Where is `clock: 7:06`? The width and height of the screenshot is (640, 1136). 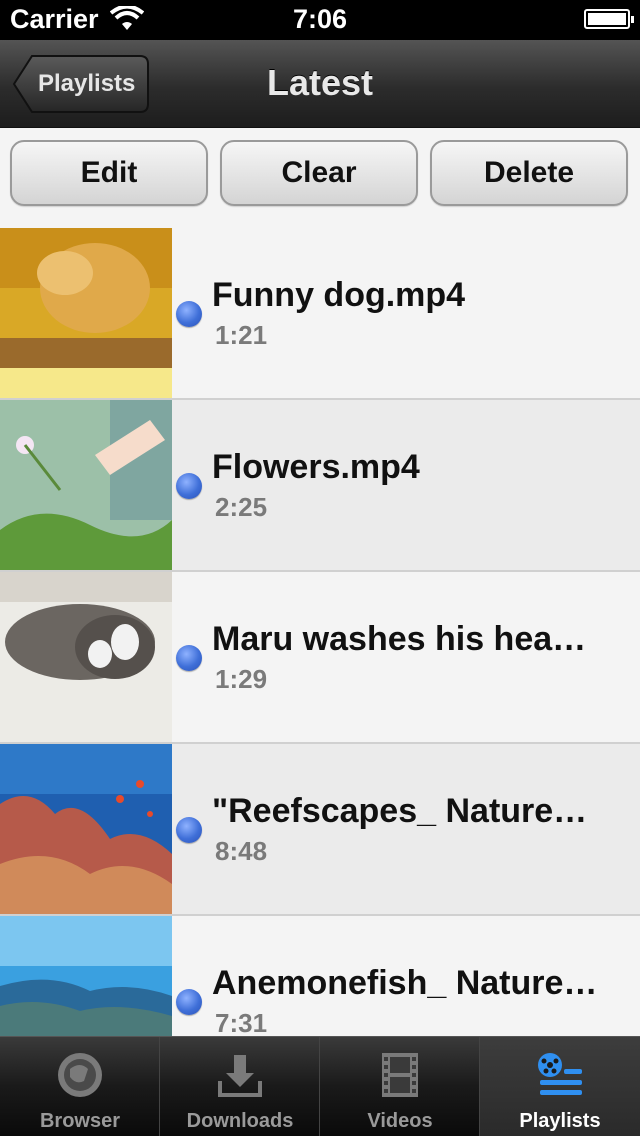
clock: 7:06 is located at coordinates (320, 19).